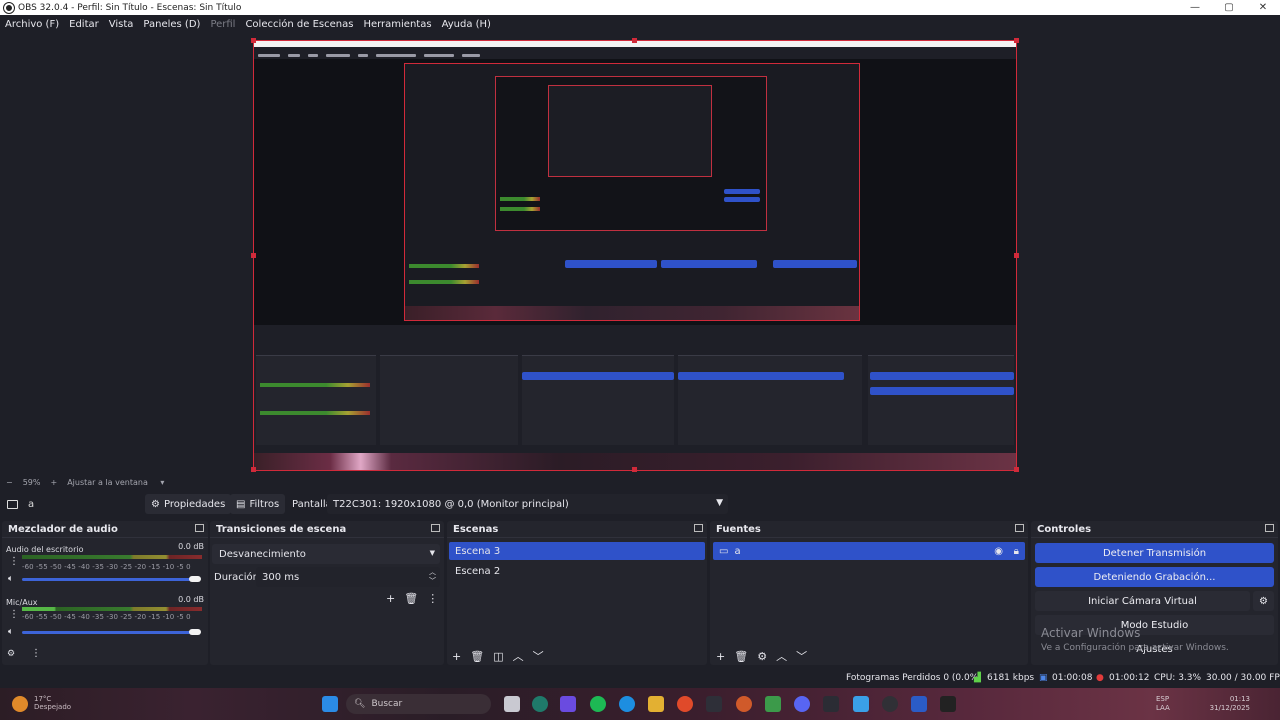 This screenshot has height=720, width=1280. Describe the element at coordinates (890, 704) in the screenshot. I see `obs-taskbar-icon` at that location.